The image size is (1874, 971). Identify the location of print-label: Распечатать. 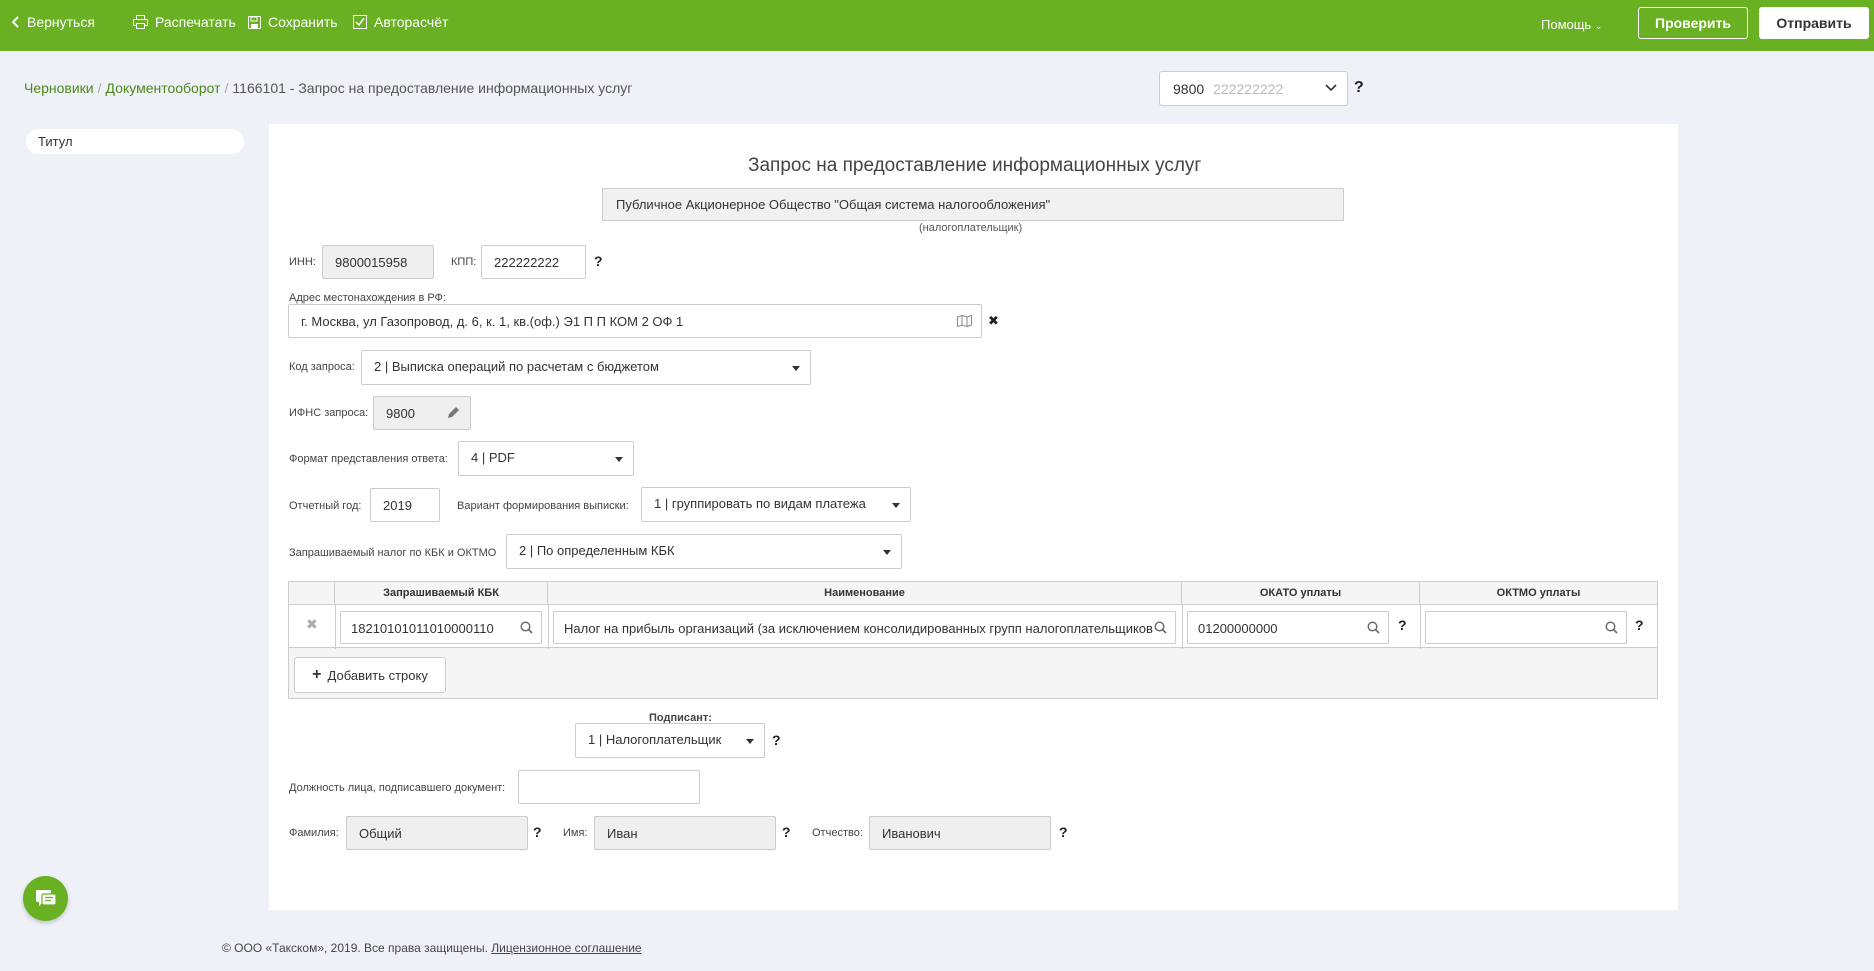
(195, 22).